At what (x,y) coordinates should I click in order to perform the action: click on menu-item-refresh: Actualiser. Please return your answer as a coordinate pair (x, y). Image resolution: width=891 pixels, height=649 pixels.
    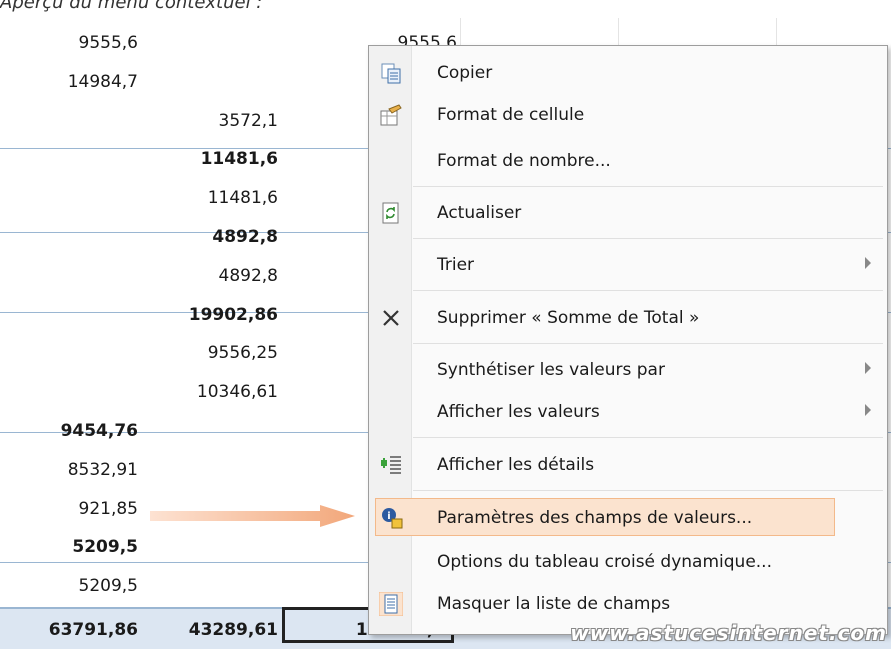
    Looking at the image, I should click on (628, 213).